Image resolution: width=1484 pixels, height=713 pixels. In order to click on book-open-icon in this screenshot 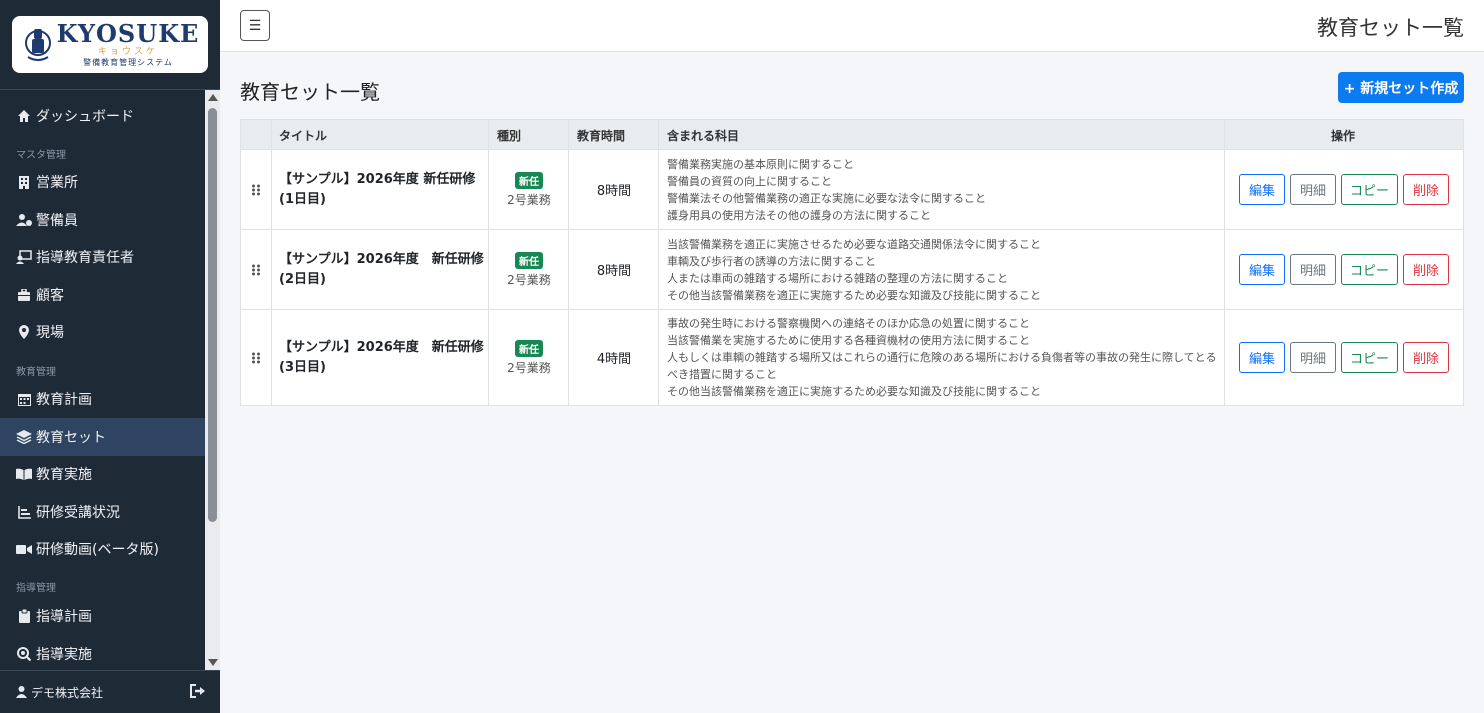, I will do `click(24, 474)`.